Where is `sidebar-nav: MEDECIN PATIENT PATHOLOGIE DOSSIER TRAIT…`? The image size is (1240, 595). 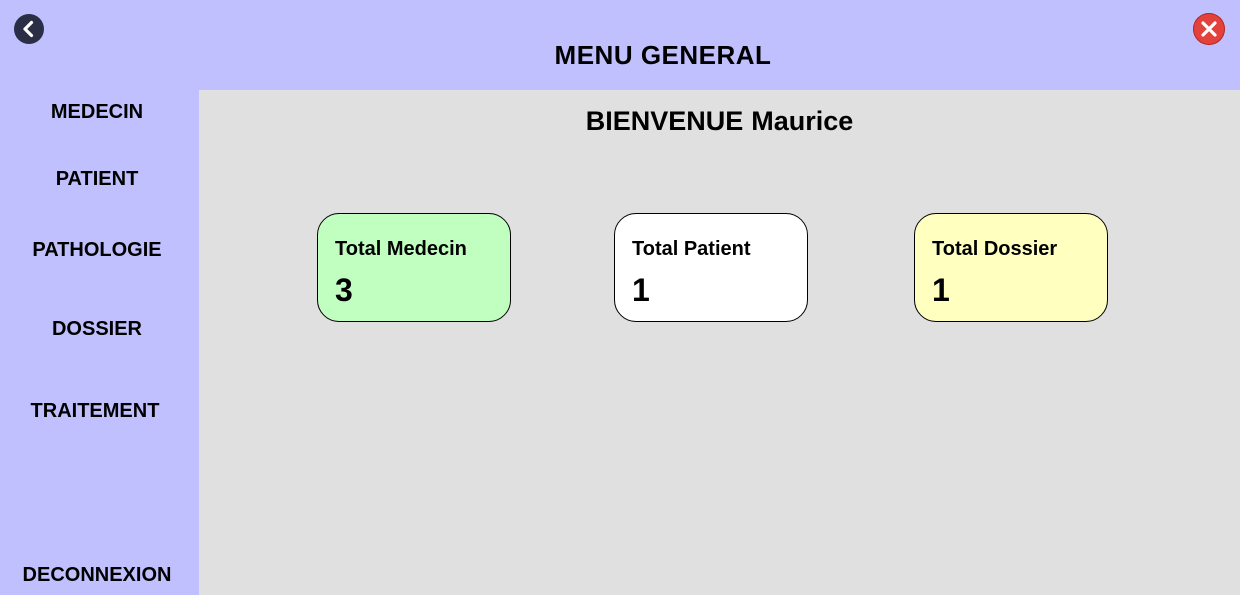
sidebar-nav: MEDECIN PATIENT PATHOLOGIE DOSSIER TRAIT… is located at coordinates (99, 342).